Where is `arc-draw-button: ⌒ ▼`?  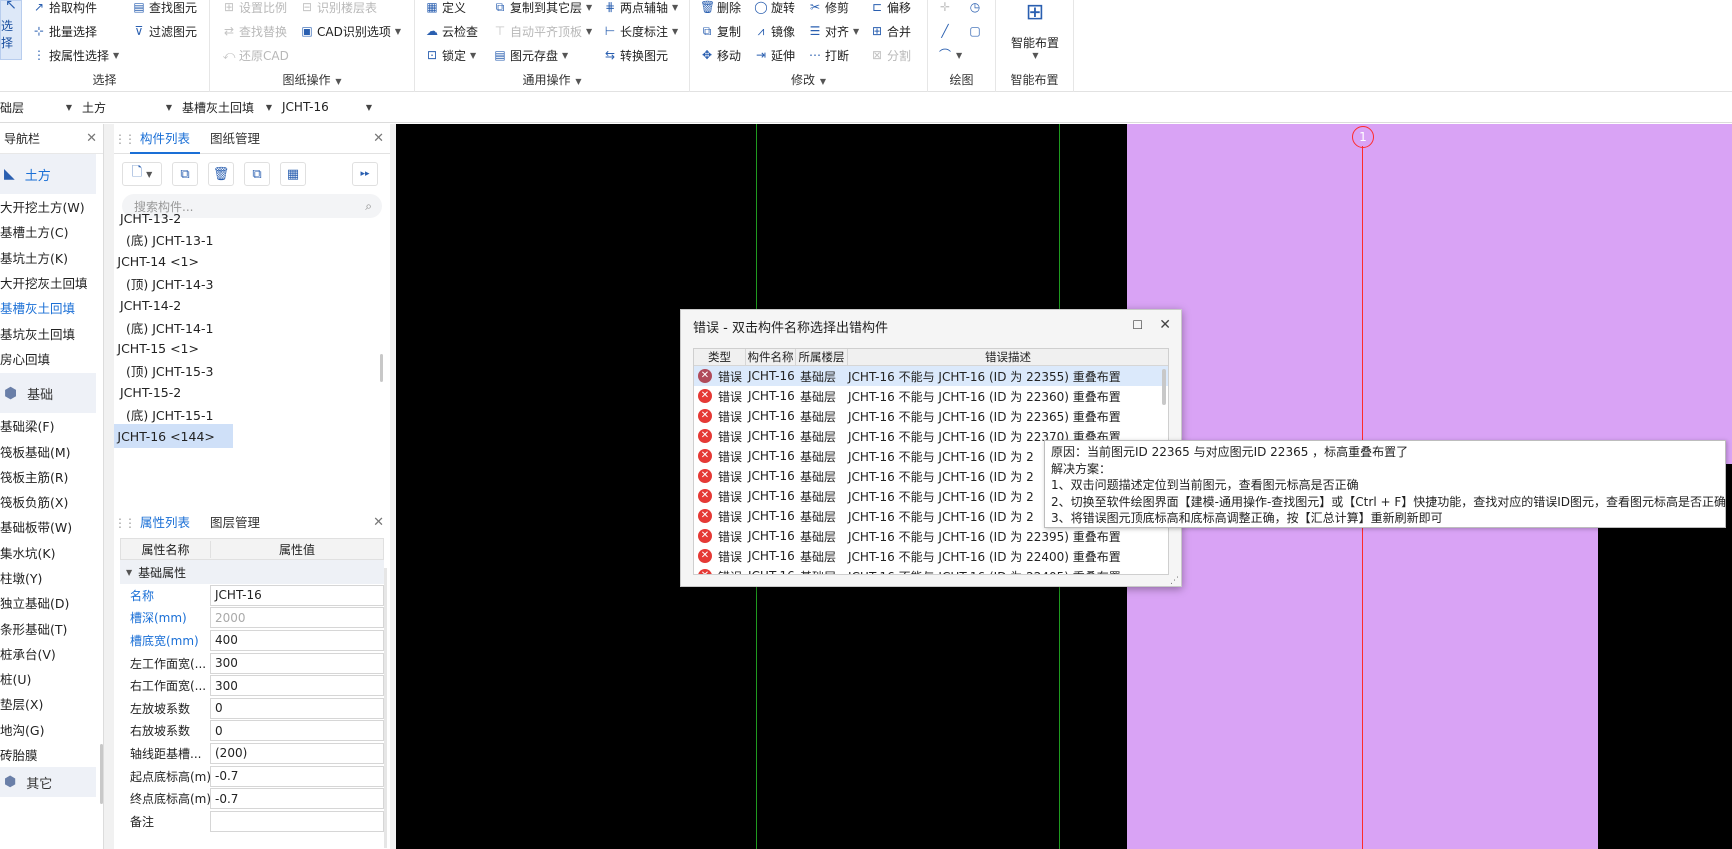 arc-draw-button: ⌒ ▼ is located at coordinates (950, 55).